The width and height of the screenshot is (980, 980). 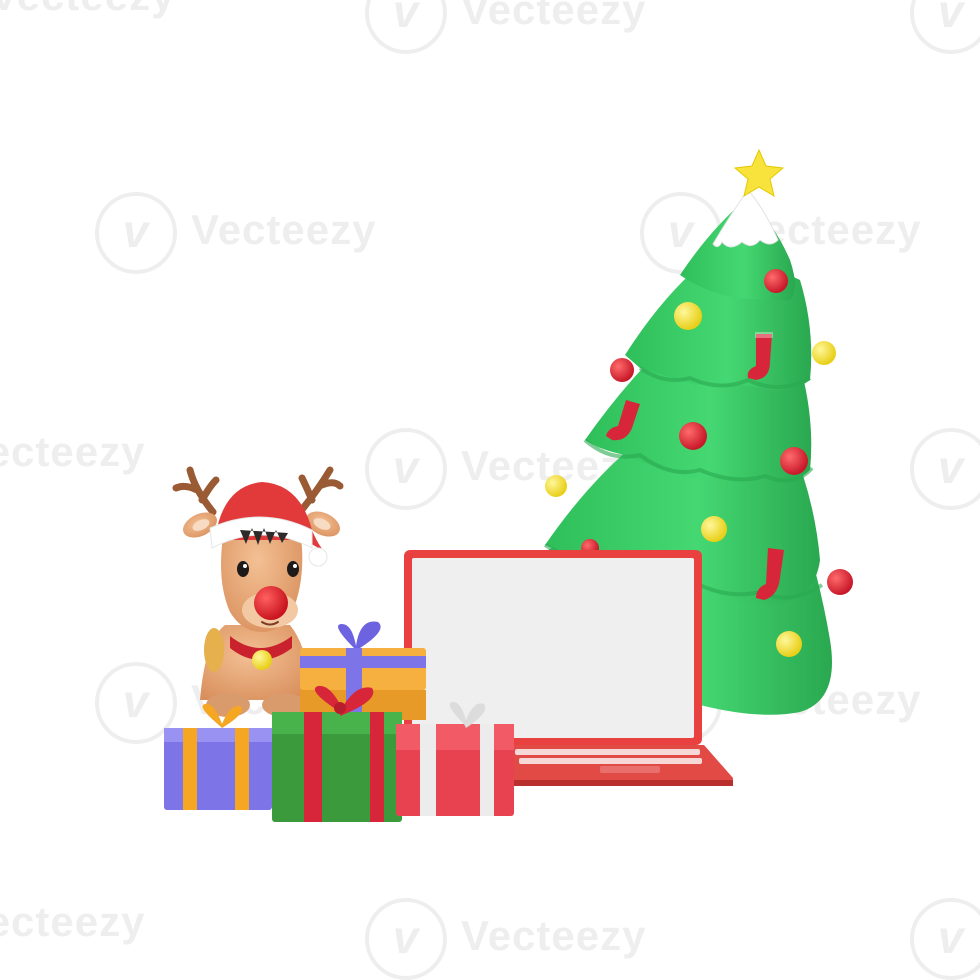 I want to click on eye-left, so click(x=243, y=569).